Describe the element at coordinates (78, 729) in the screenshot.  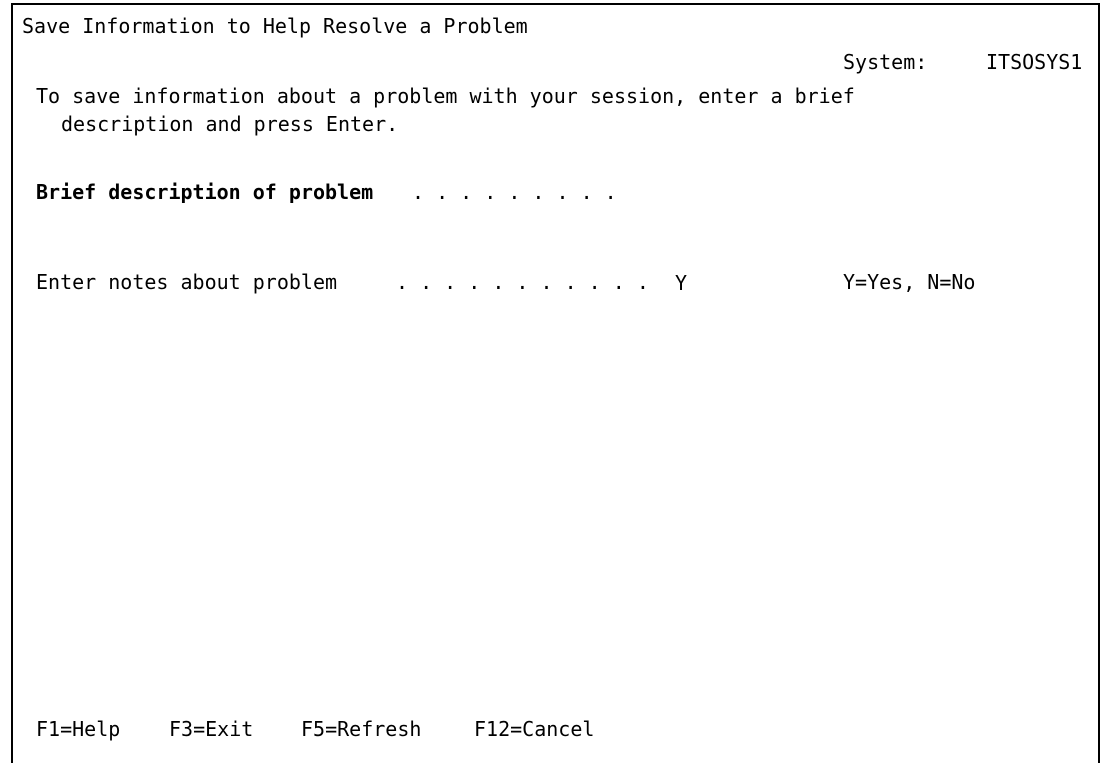
I see `f1-help-key: F1=Help` at that location.